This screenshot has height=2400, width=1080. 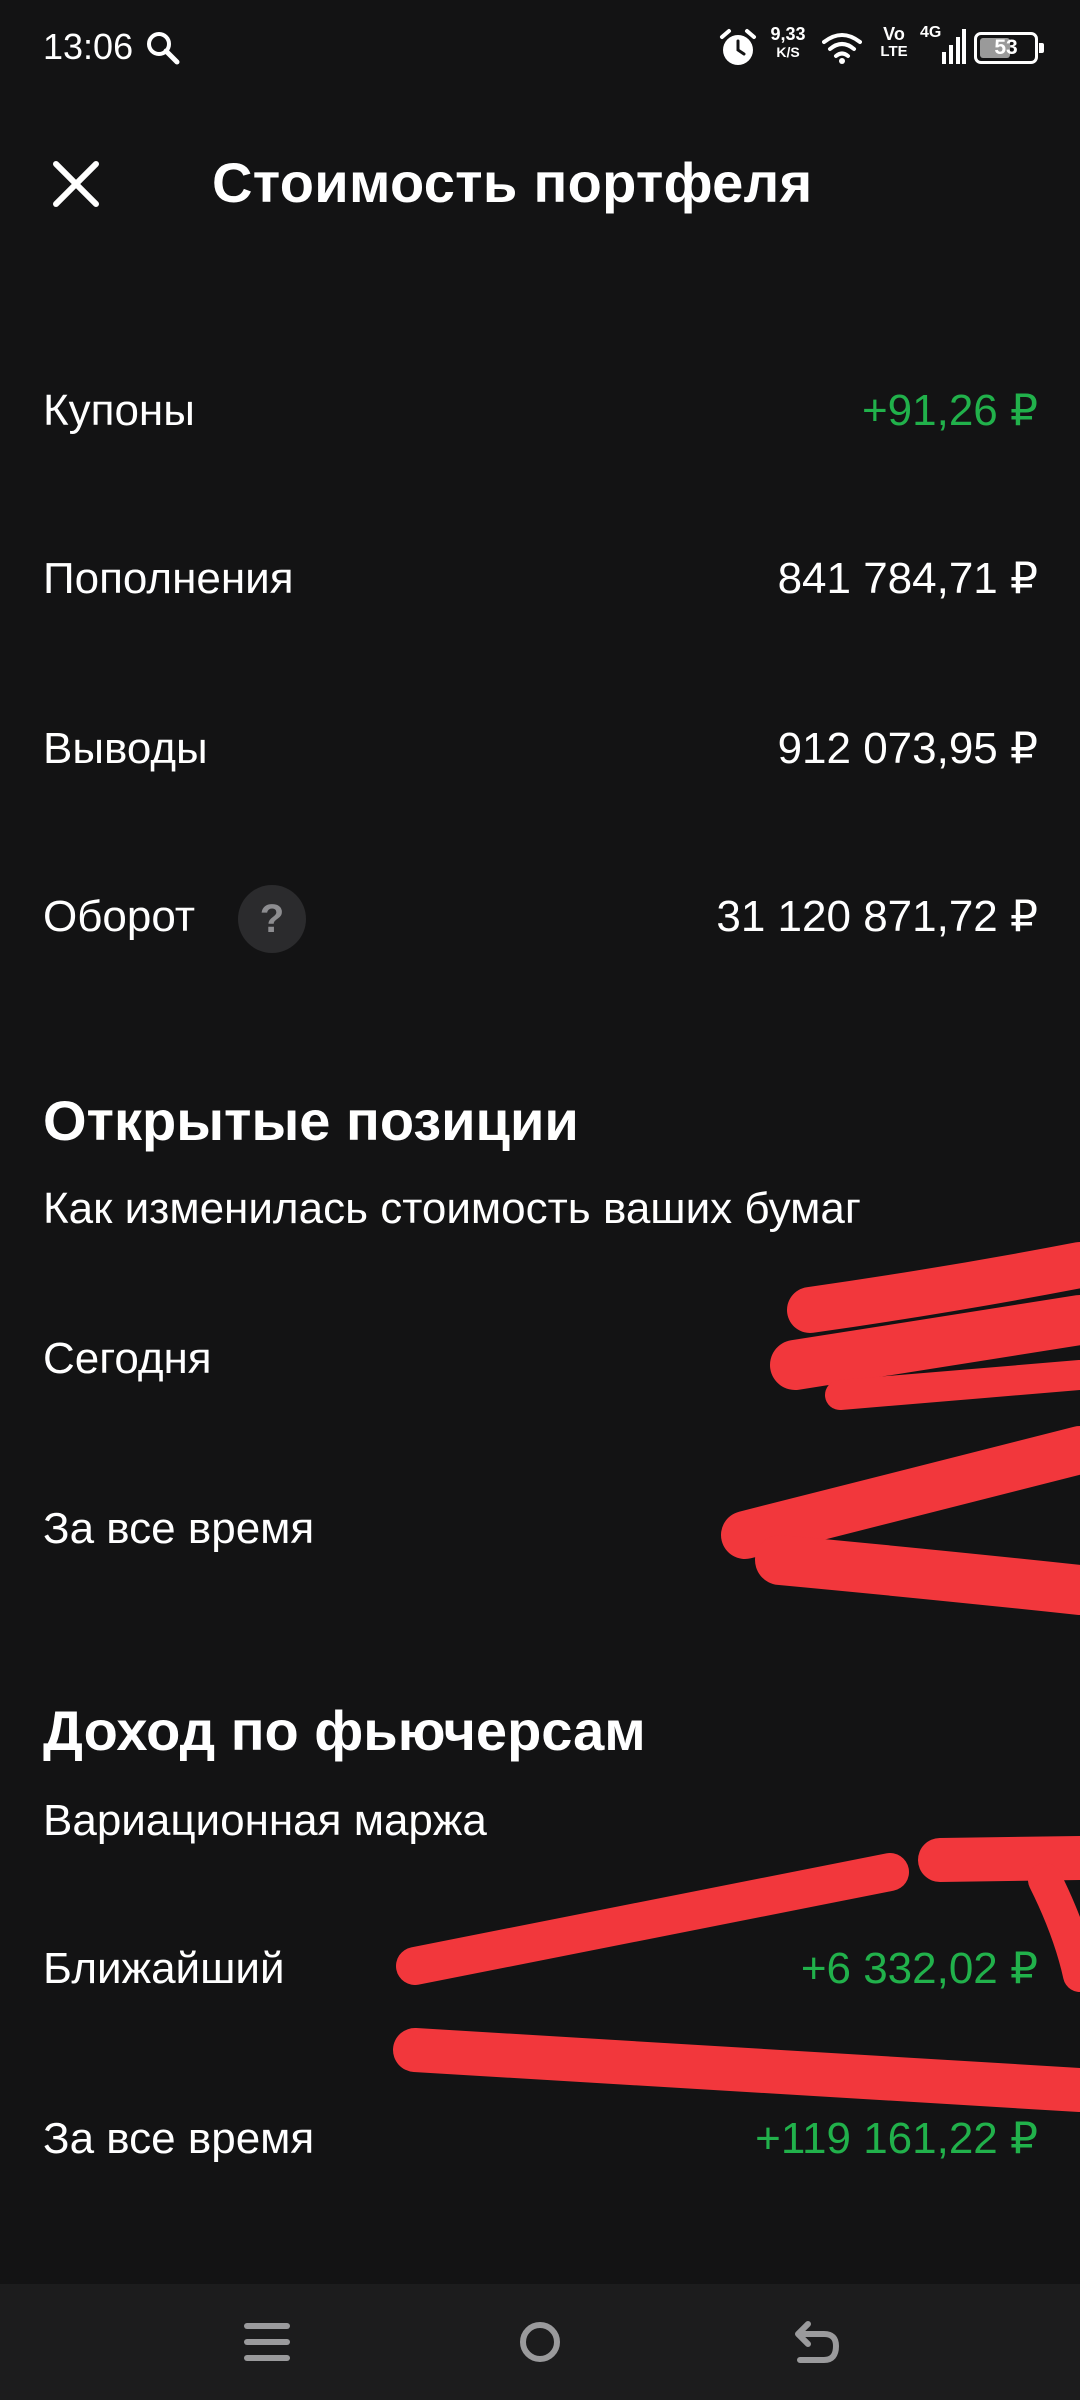 What do you see at coordinates (265, 1820) in the screenshot?
I see `futures-subtitle: Вариационная маржа` at bounding box center [265, 1820].